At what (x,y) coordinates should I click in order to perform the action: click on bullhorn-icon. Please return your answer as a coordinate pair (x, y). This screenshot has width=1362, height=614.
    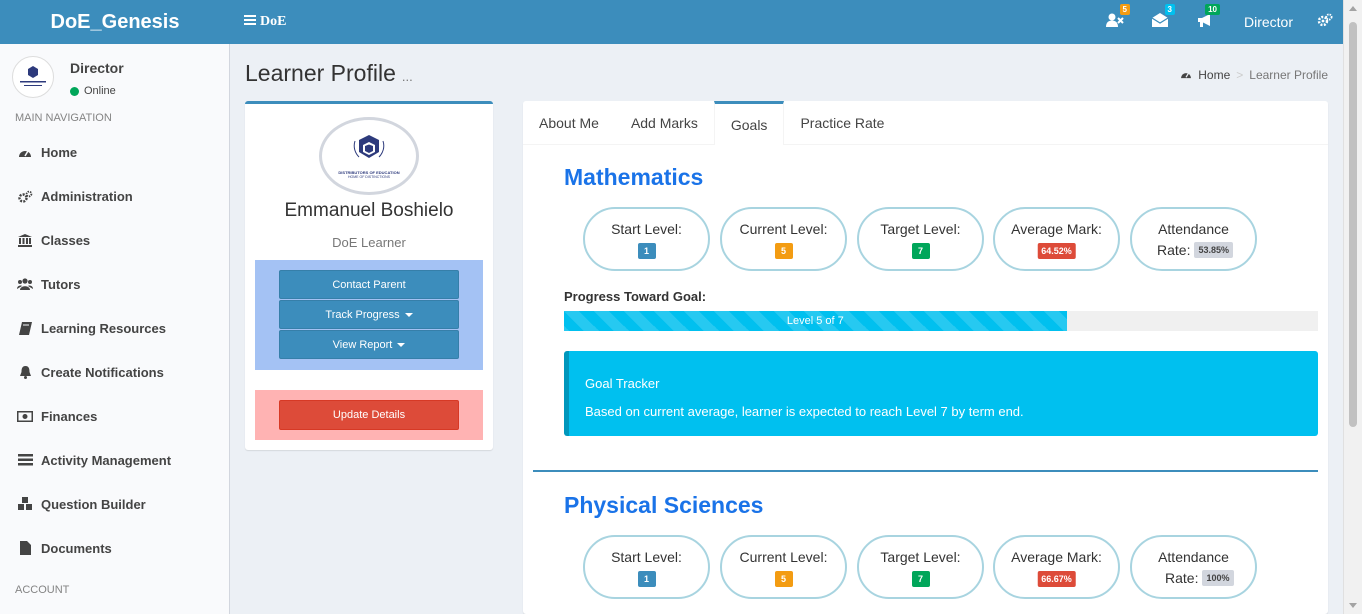
    Looking at the image, I should click on (1205, 22).